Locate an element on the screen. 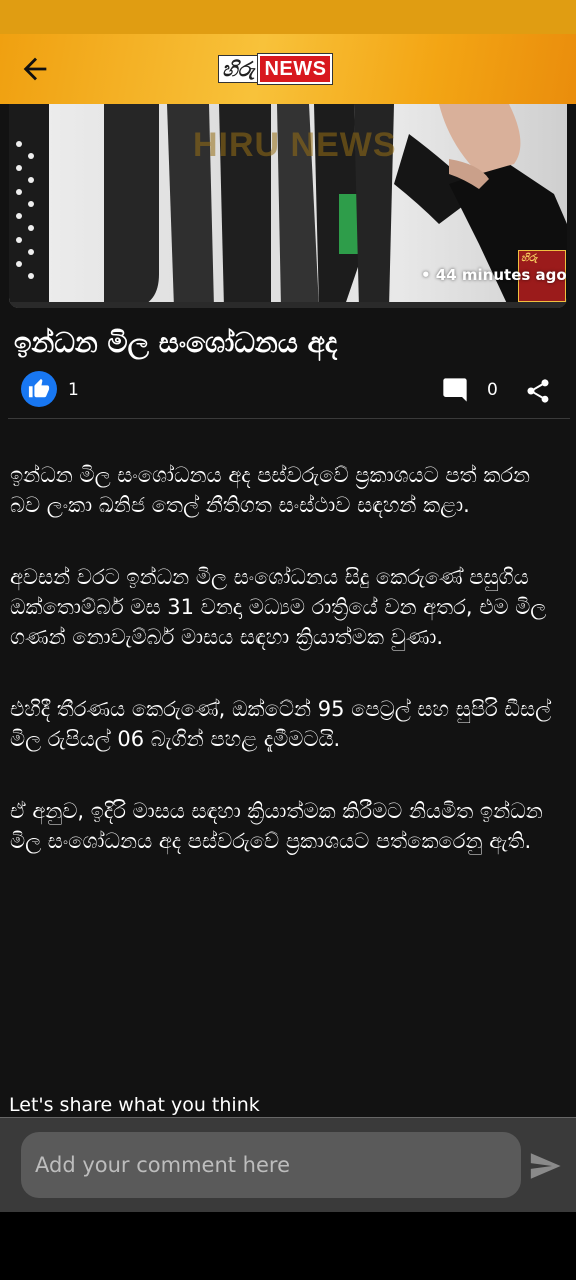 This screenshot has width=576, height=1280. published-time: • 44 minutes ago is located at coordinates (494, 275).